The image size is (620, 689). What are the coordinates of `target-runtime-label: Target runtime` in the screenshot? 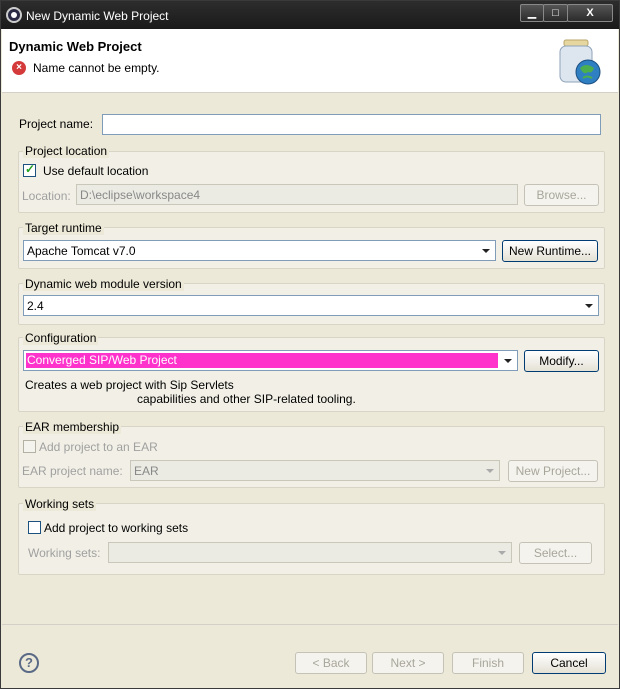 It's located at (63, 228).